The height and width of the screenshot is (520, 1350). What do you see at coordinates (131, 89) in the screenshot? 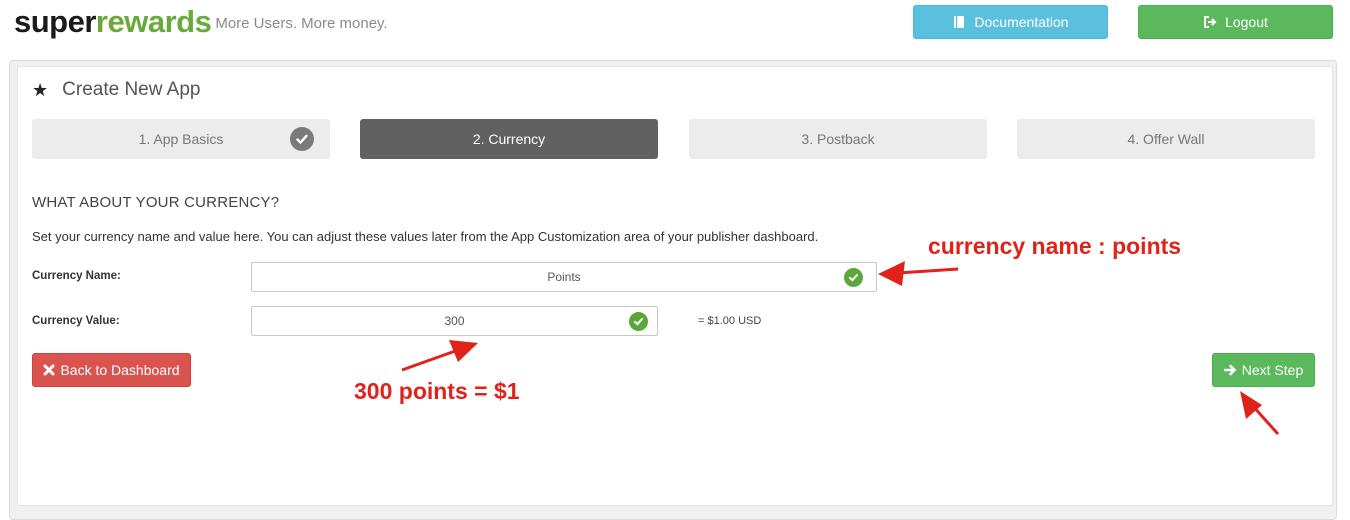
I see `panel-title-text: Create New App` at bounding box center [131, 89].